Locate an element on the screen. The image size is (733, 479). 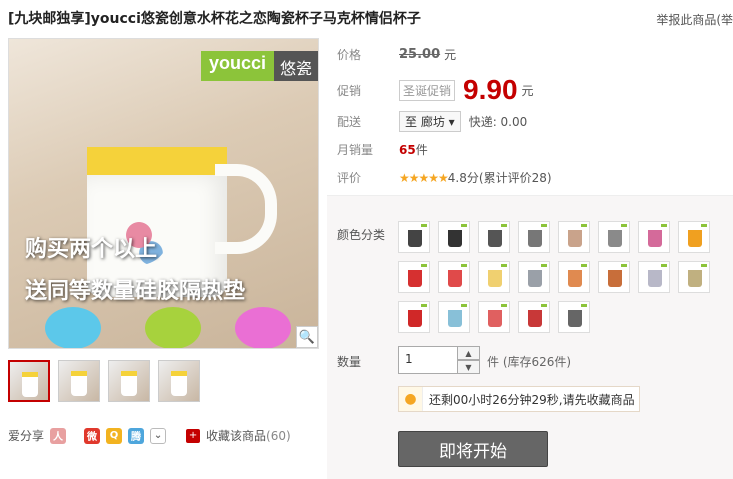
favorite-link: 收藏该商品(60) is located at coordinates (248, 435).